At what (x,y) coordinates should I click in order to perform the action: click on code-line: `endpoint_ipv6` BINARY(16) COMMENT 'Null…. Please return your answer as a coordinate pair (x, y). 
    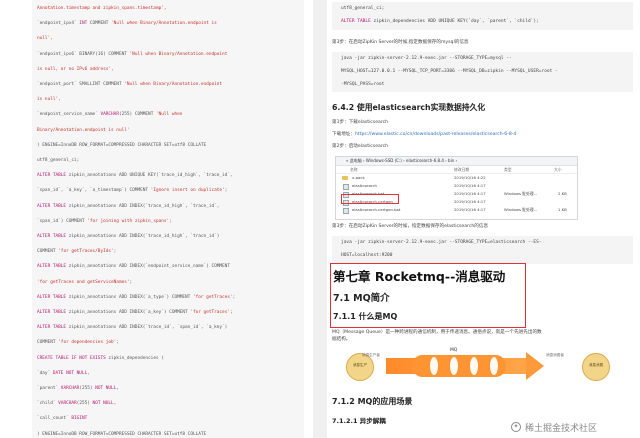
    Looking at the image, I should click on (132, 54).